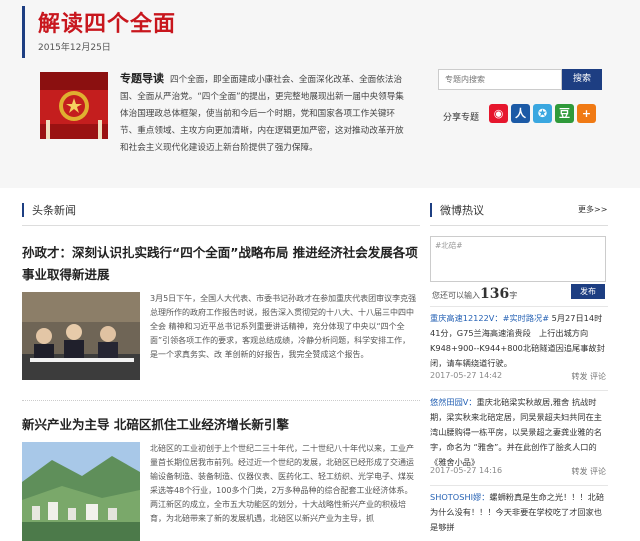 The width and height of the screenshot is (640, 541). Describe the element at coordinates (222, 264) in the screenshot. I see `news-title-1: 孙政才：深刻认识扎实践行“四个全面”战略布局 推进经济社会发展各项事业取得新进展` at that location.